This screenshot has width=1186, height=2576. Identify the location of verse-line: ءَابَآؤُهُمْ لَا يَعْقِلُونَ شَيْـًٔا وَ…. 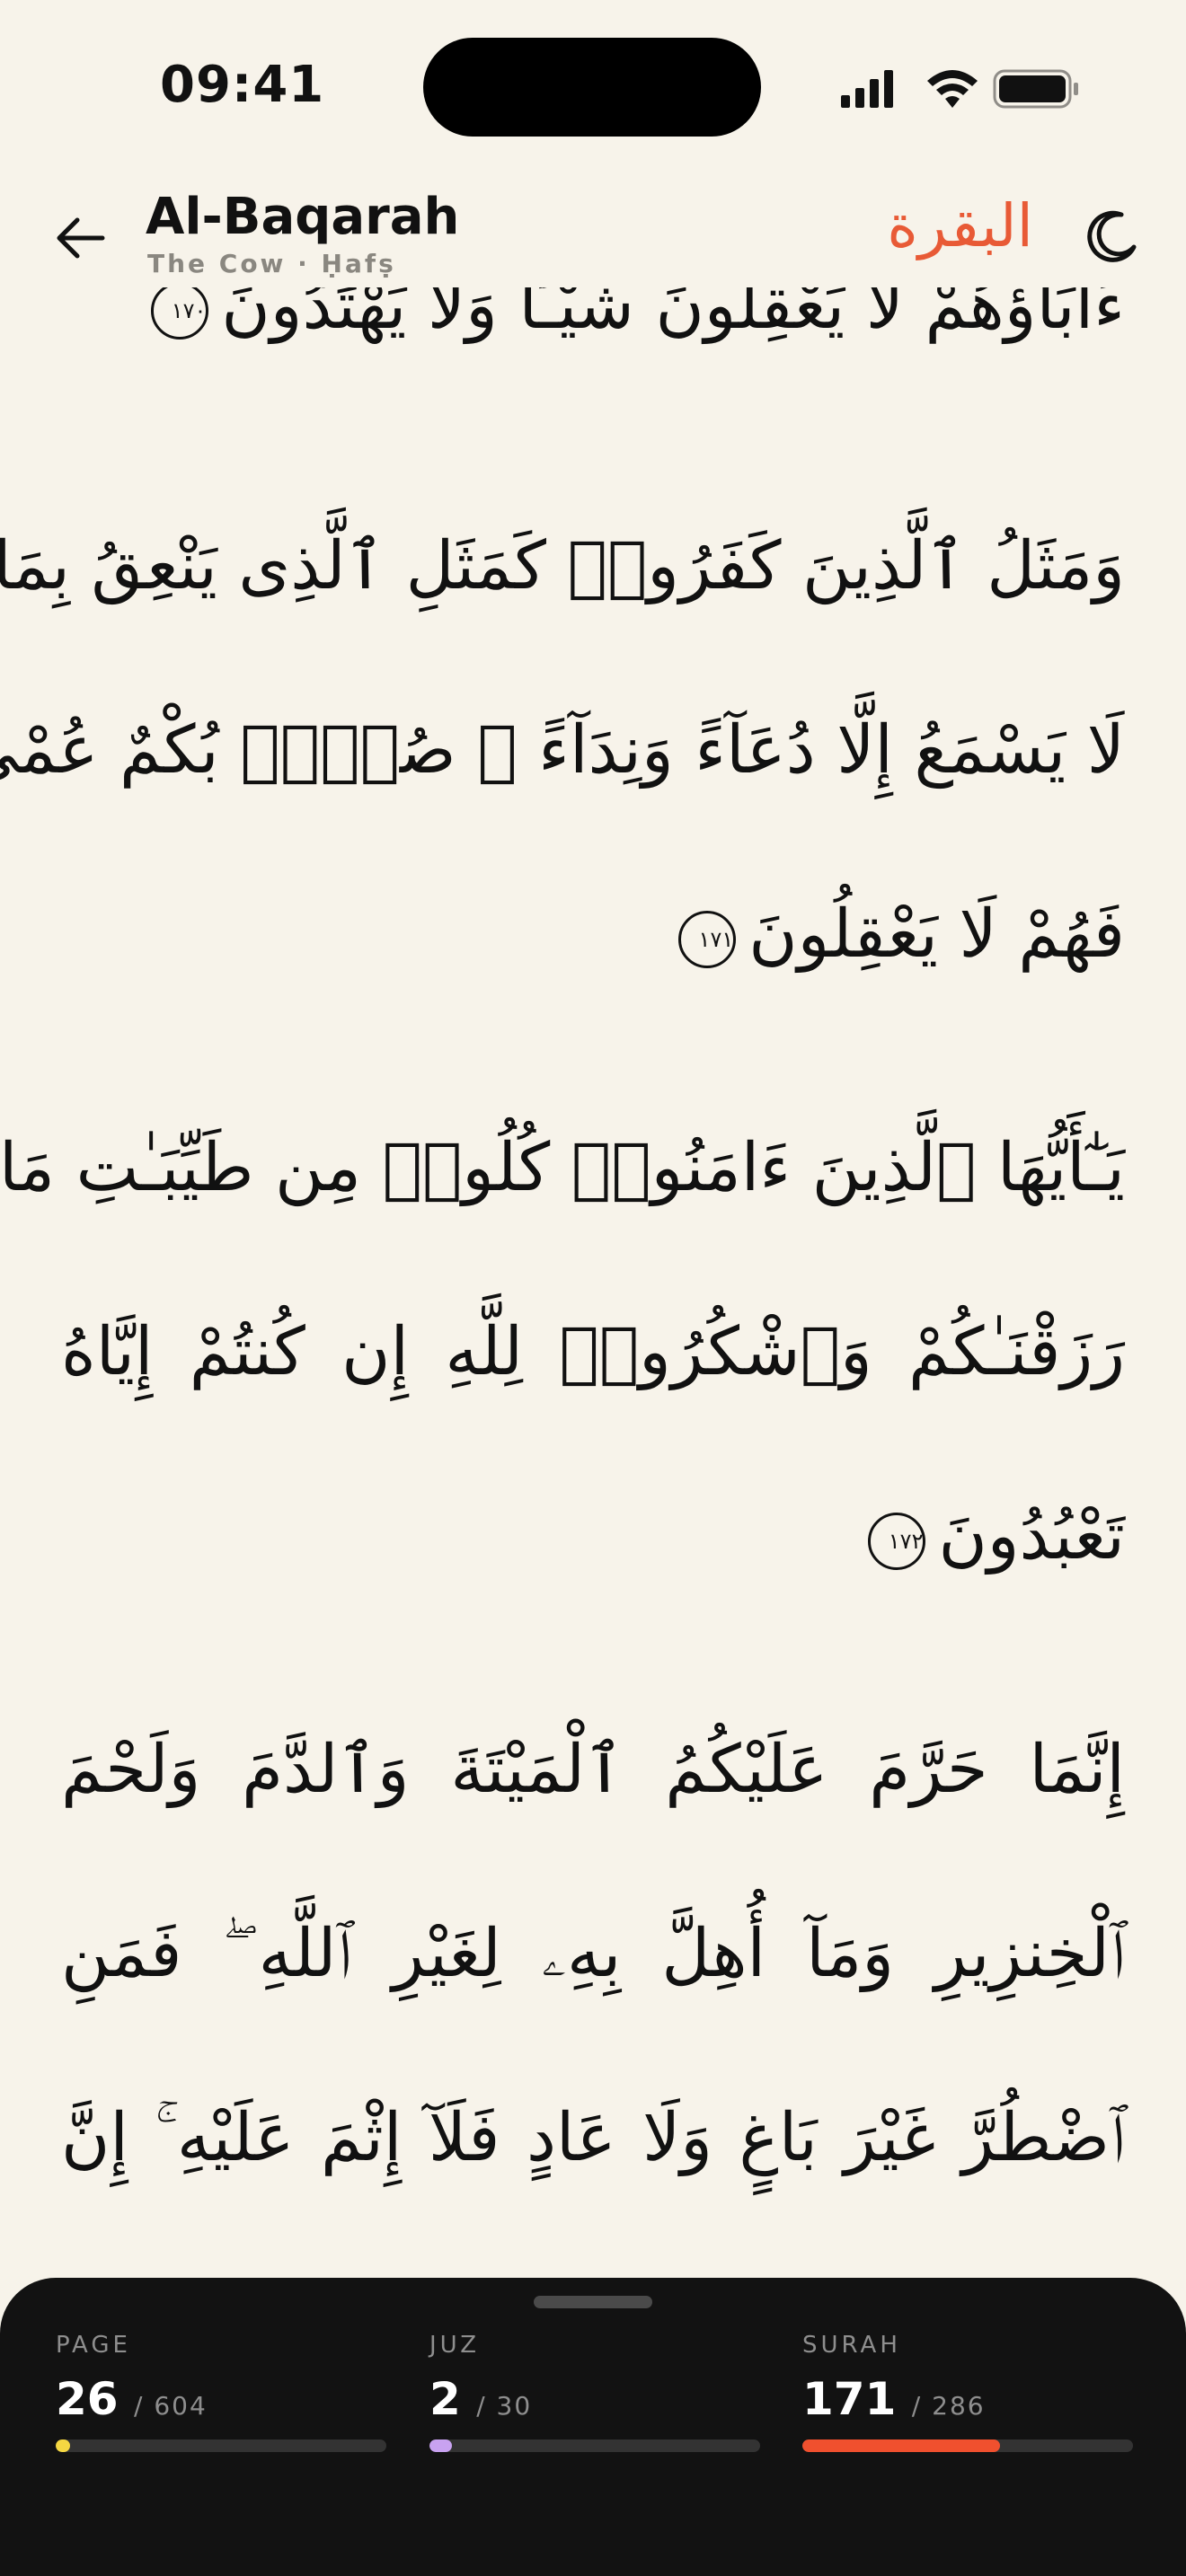
(593, 323).